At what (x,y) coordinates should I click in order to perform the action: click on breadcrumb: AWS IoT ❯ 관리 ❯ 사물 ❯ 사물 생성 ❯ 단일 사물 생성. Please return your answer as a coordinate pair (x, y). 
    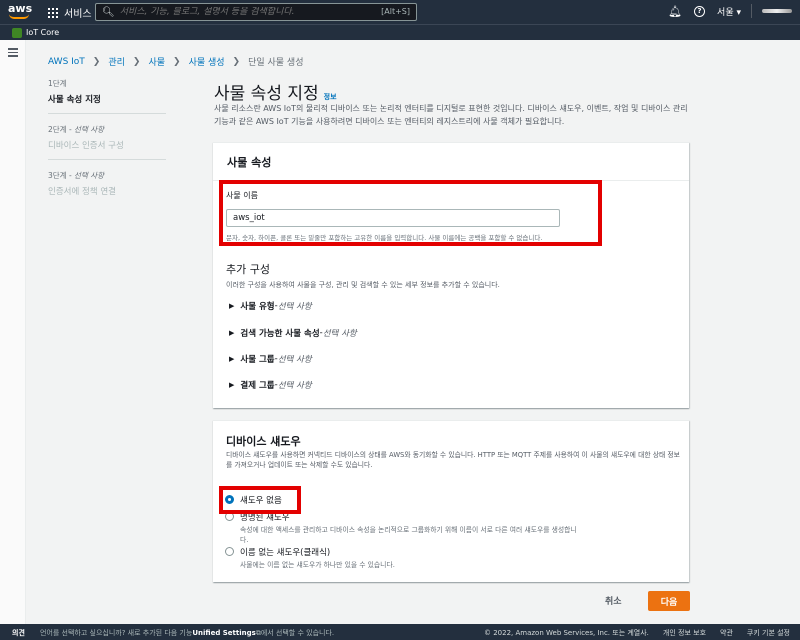
    Looking at the image, I should click on (176, 62).